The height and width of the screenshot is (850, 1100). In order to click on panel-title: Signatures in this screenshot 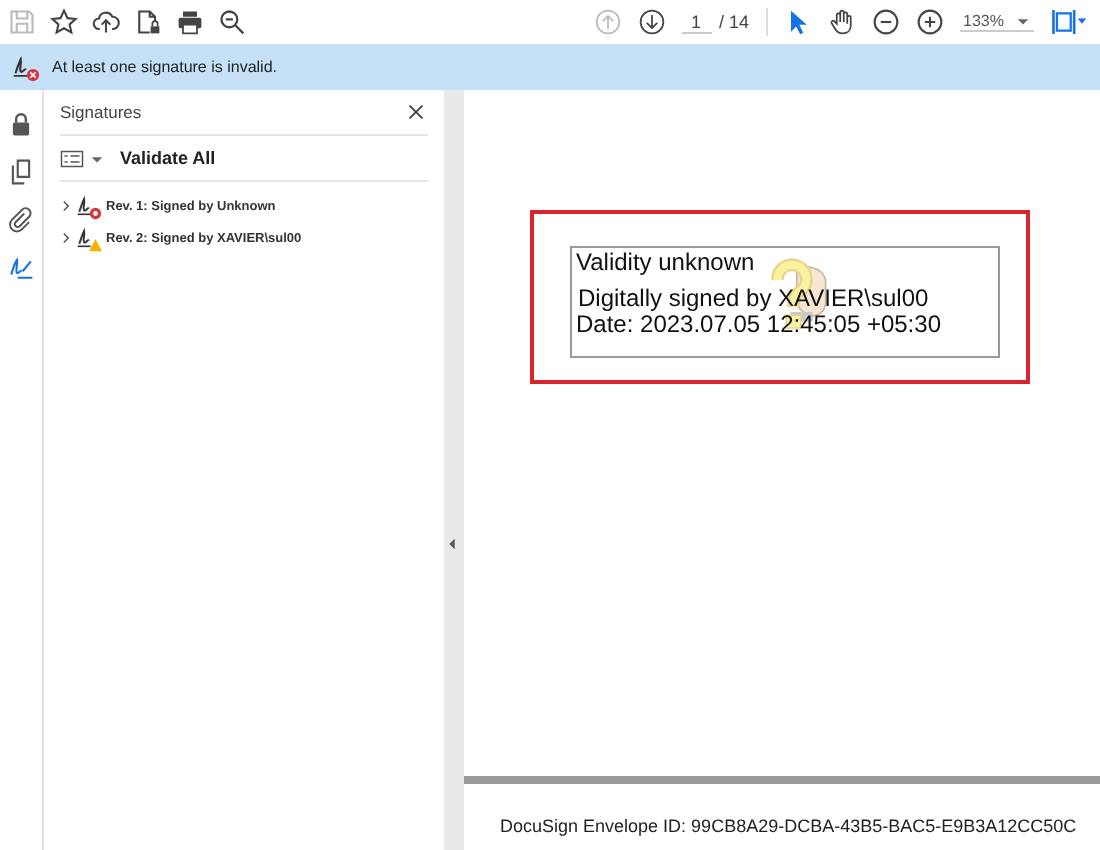, I will do `click(101, 112)`.